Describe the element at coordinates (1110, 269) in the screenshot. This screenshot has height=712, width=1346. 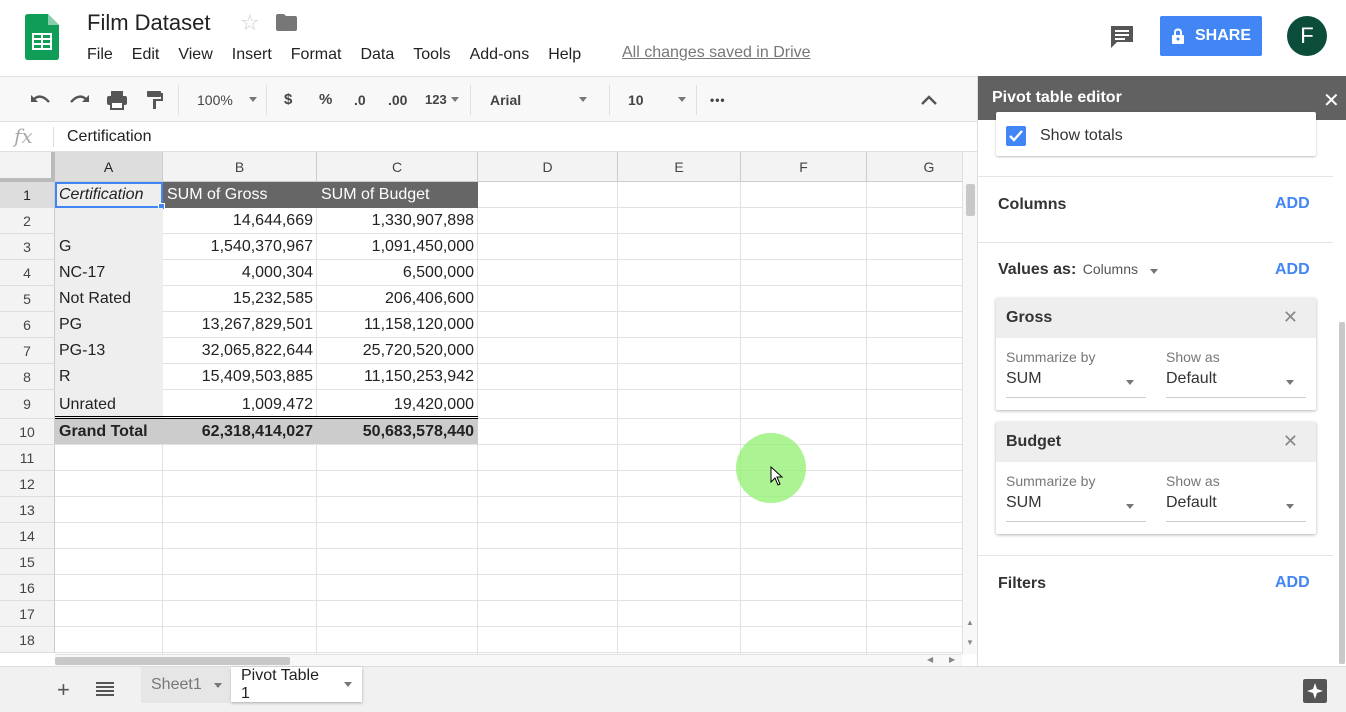
I see `values-as-select: Columns` at that location.